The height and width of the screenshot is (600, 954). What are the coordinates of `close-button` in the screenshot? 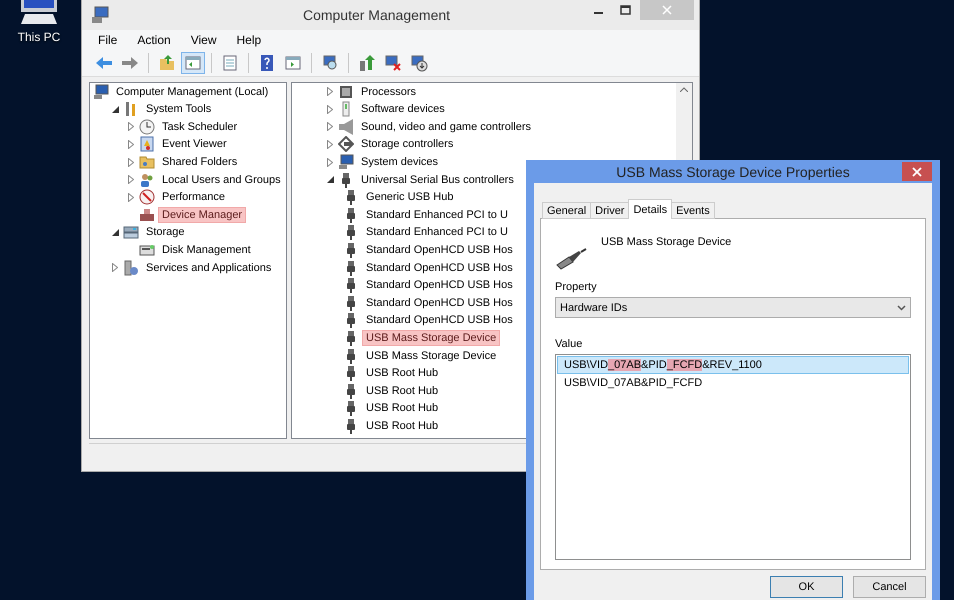 It's located at (917, 171).